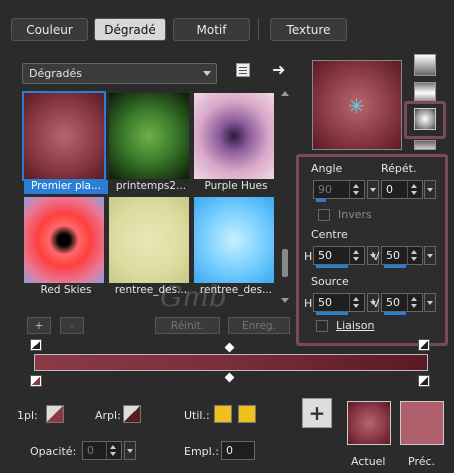  What do you see at coordinates (308, 303) in the screenshot?
I see `source-h-label: H` at bounding box center [308, 303].